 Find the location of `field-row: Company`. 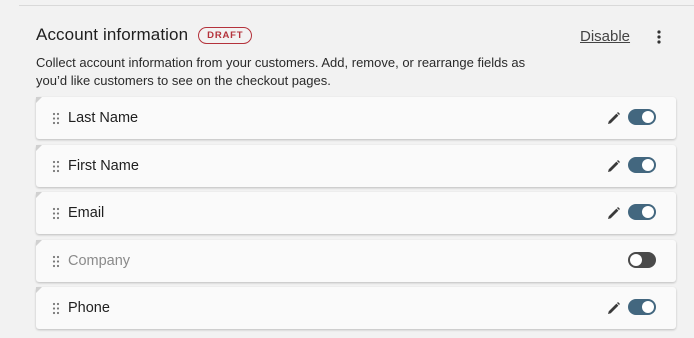

field-row: Company is located at coordinates (356, 260).